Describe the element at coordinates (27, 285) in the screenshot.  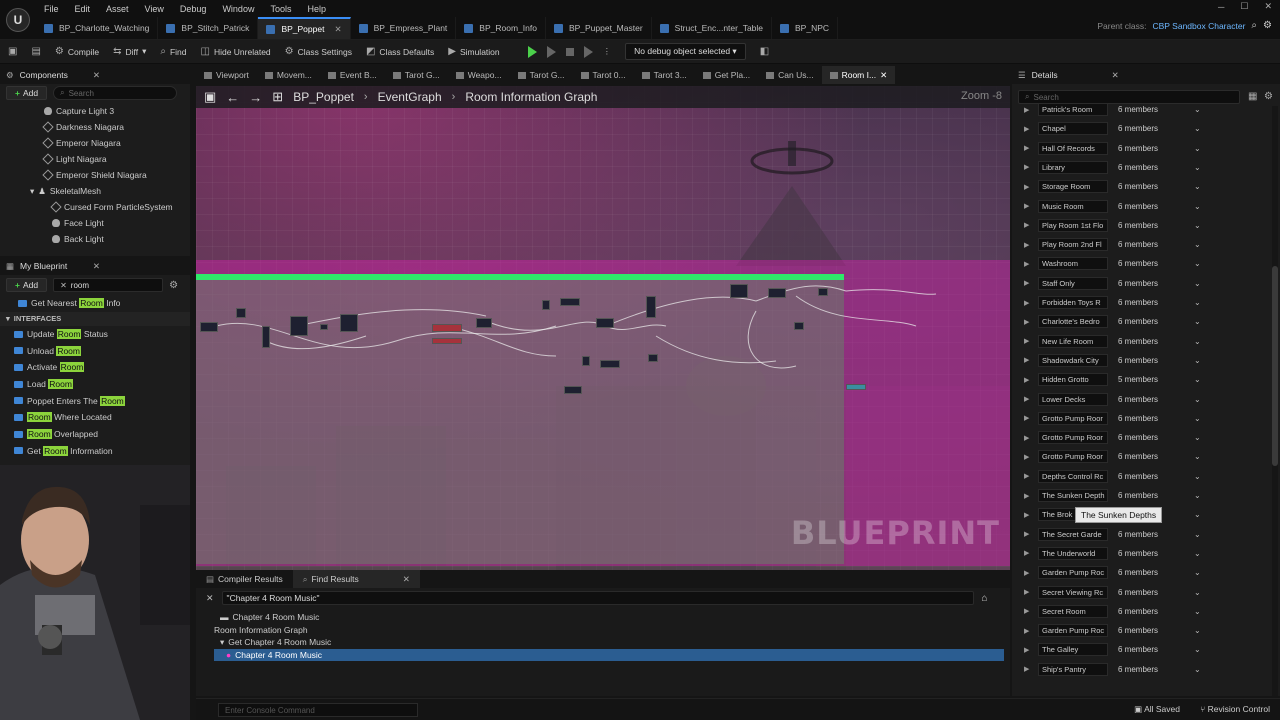
I see `add-member-button: + Add` at that location.